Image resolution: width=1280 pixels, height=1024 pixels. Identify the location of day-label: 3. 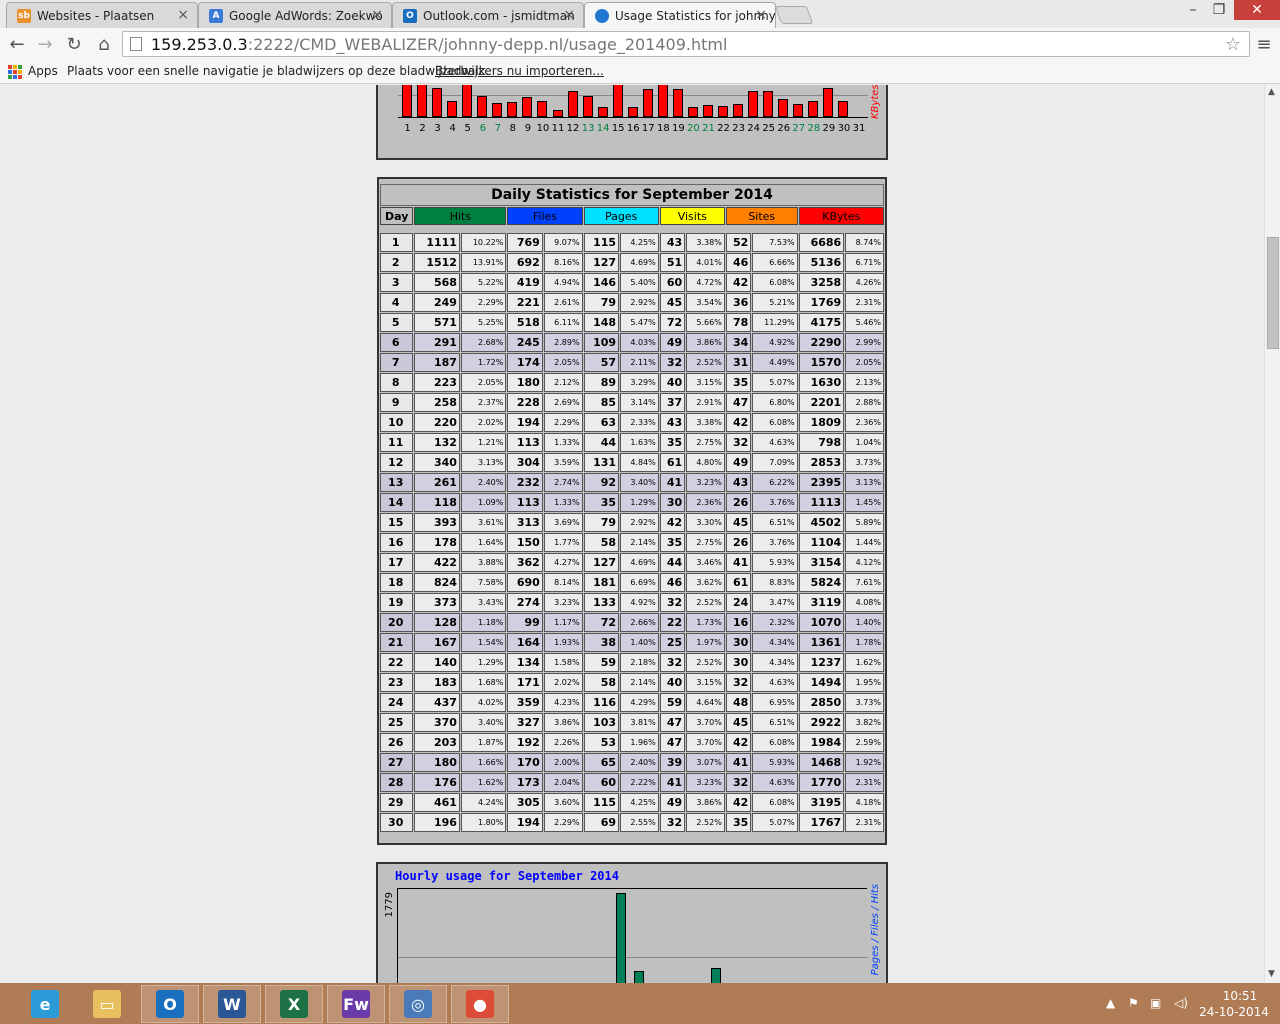
(437, 128).